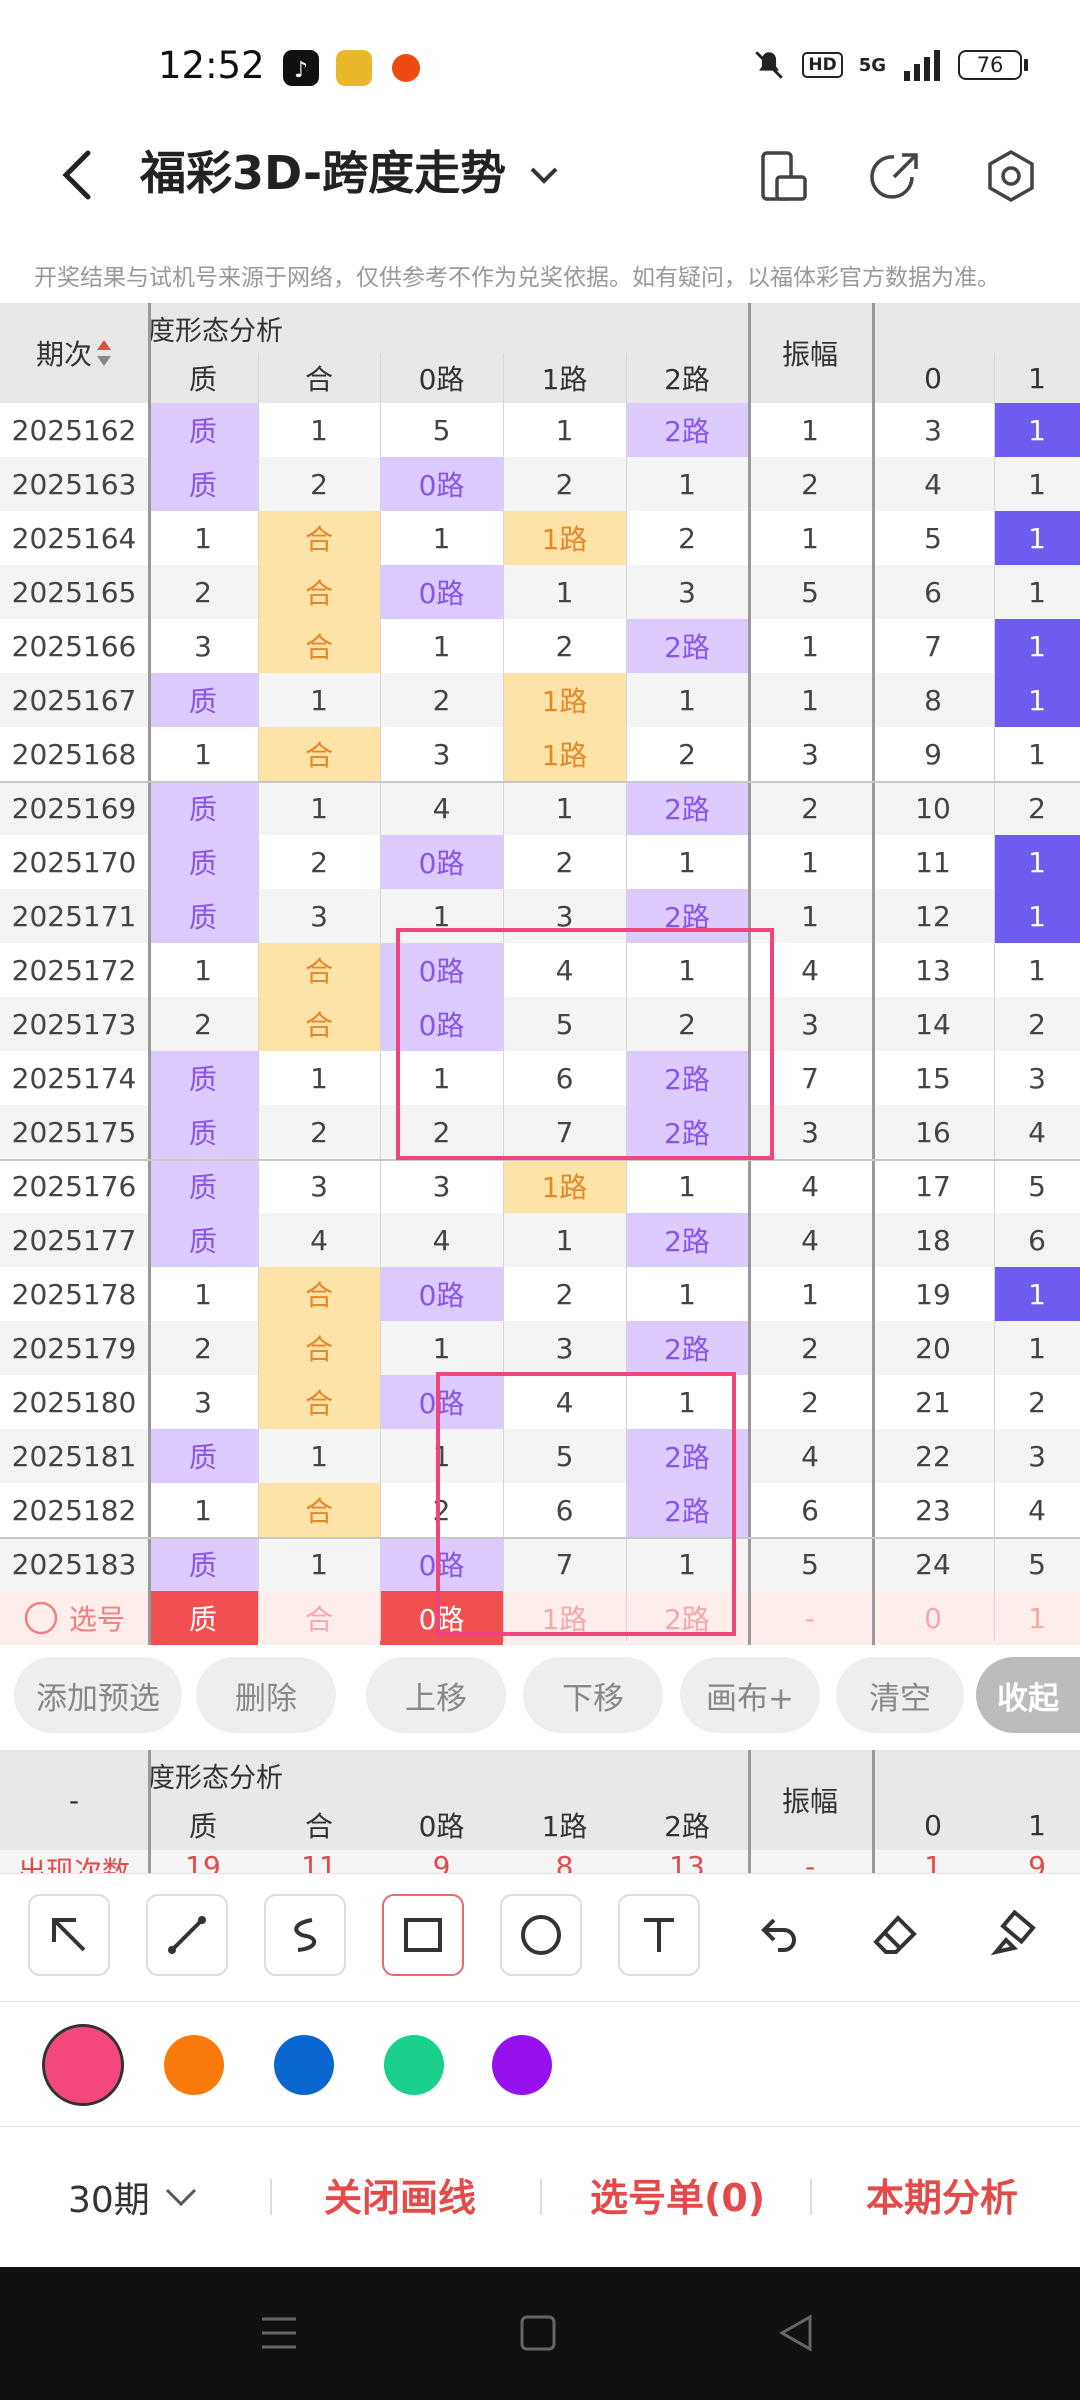 The image size is (1080, 2400). Describe the element at coordinates (266, 1695) in the screenshot. I see `action-button: 删除` at that location.